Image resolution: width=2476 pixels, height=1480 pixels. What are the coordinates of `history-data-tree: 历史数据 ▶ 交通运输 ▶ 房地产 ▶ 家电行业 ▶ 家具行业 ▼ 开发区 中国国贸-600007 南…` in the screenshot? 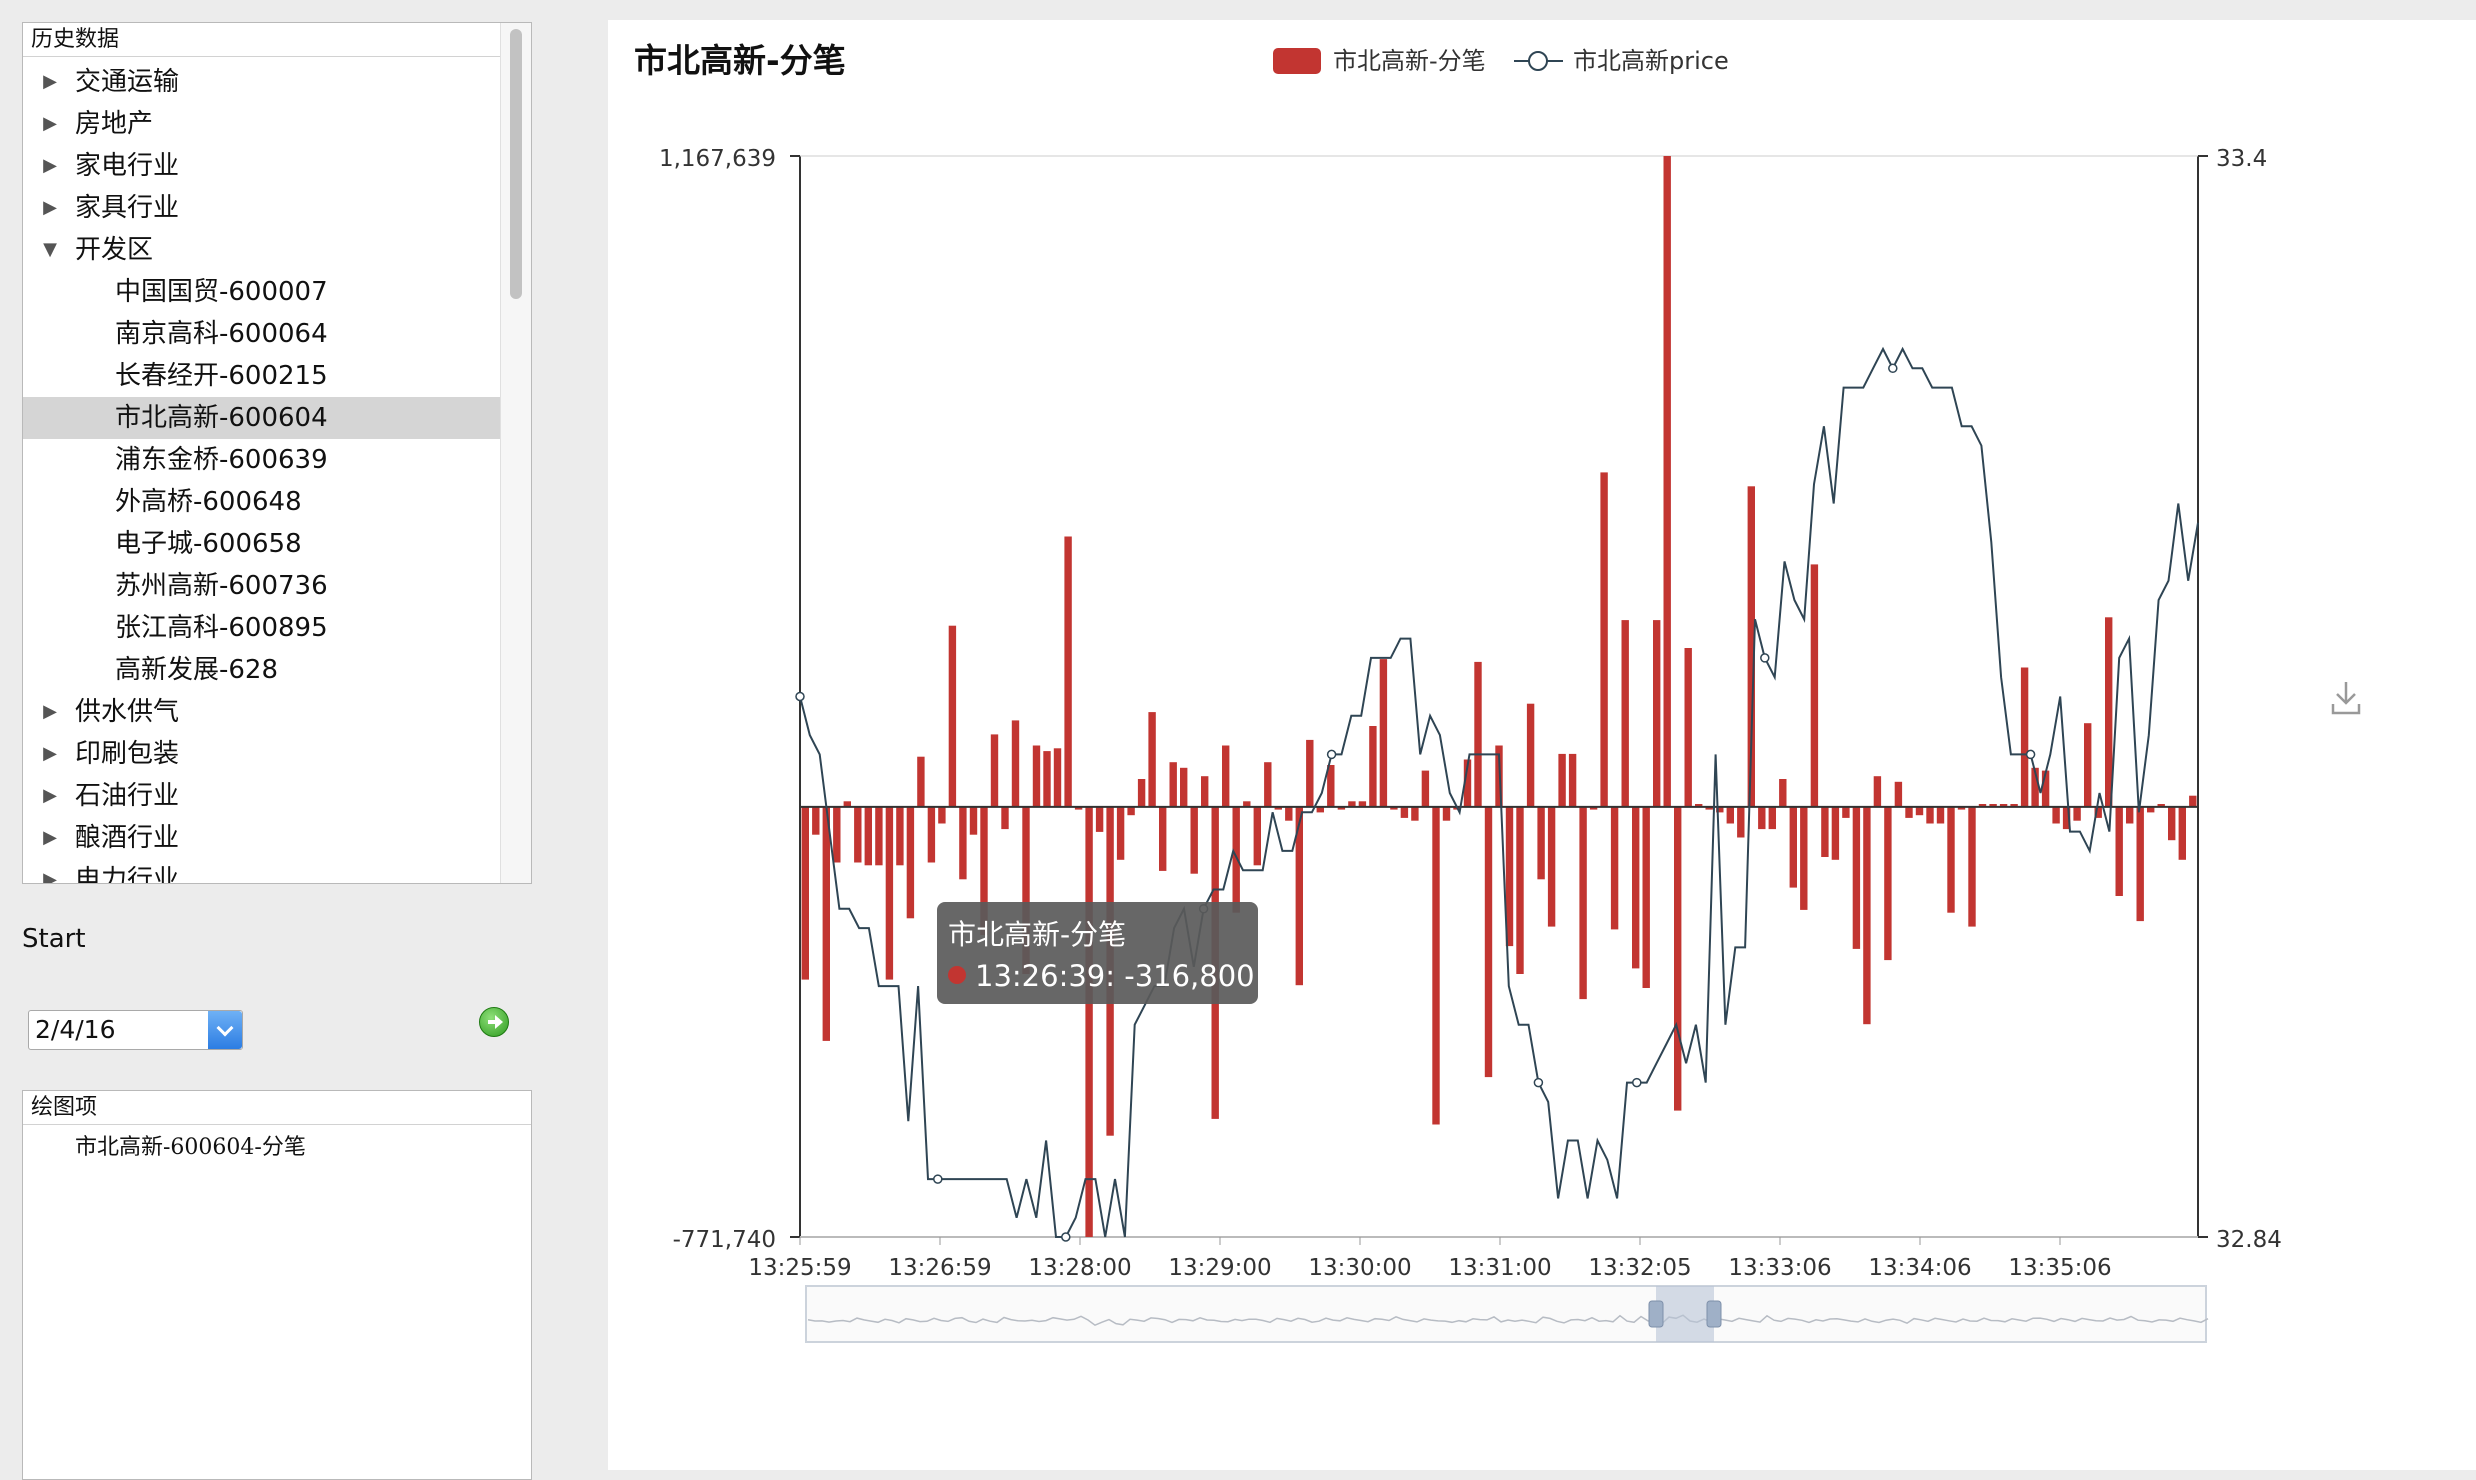 It's located at (277, 453).